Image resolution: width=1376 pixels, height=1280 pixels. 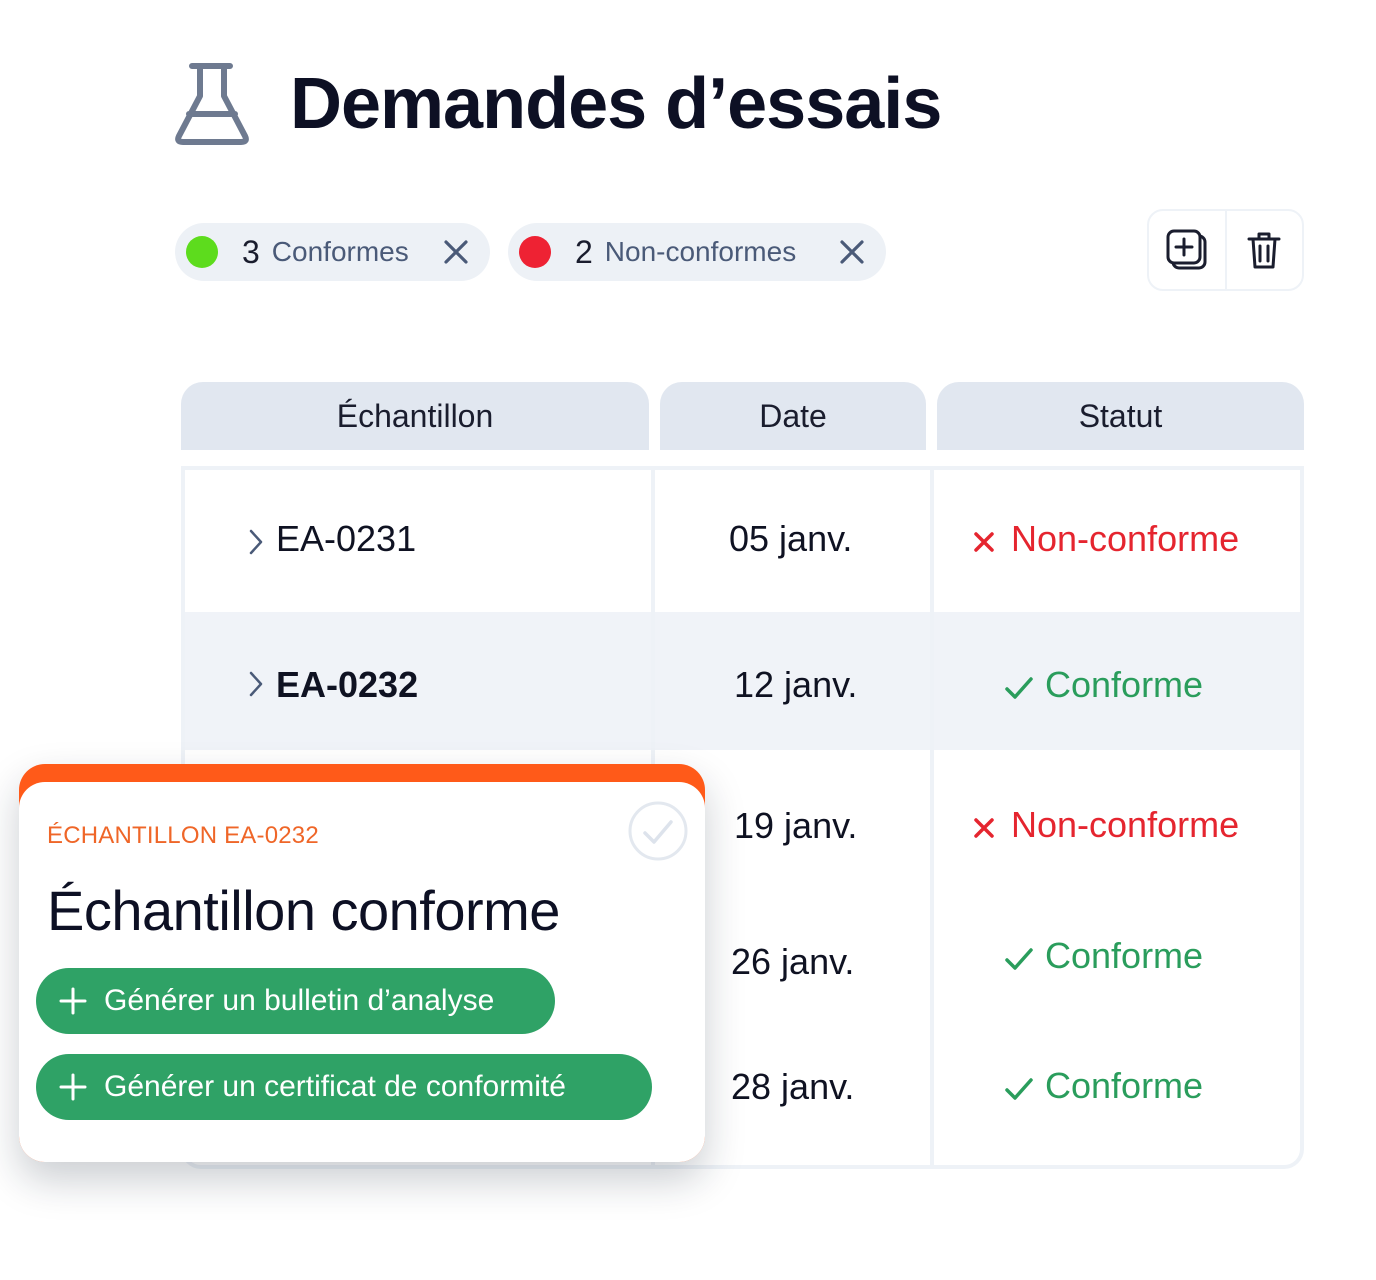 What do you see at coordinates (251, 251) in the screenshot?
I see `filter-count: 3` at bounding box center [251, 251].